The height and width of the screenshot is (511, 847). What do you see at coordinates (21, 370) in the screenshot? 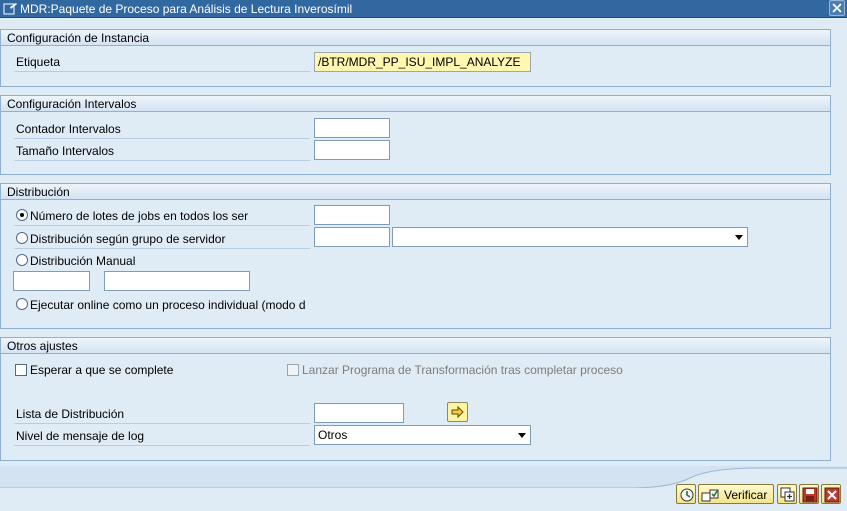
I see `esperar-checkbox` at bounding box center [21, 370].